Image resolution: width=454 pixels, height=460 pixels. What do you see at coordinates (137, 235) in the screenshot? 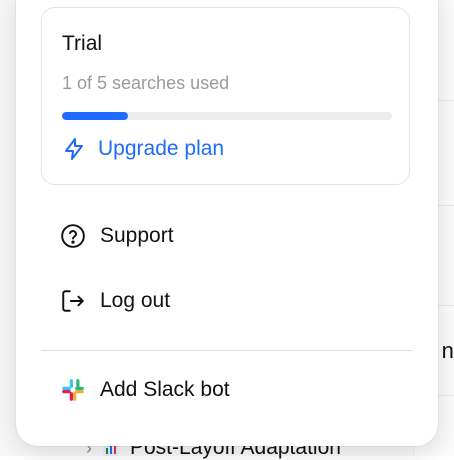
I see `support-label: Support` at bounding box center [137, 235].